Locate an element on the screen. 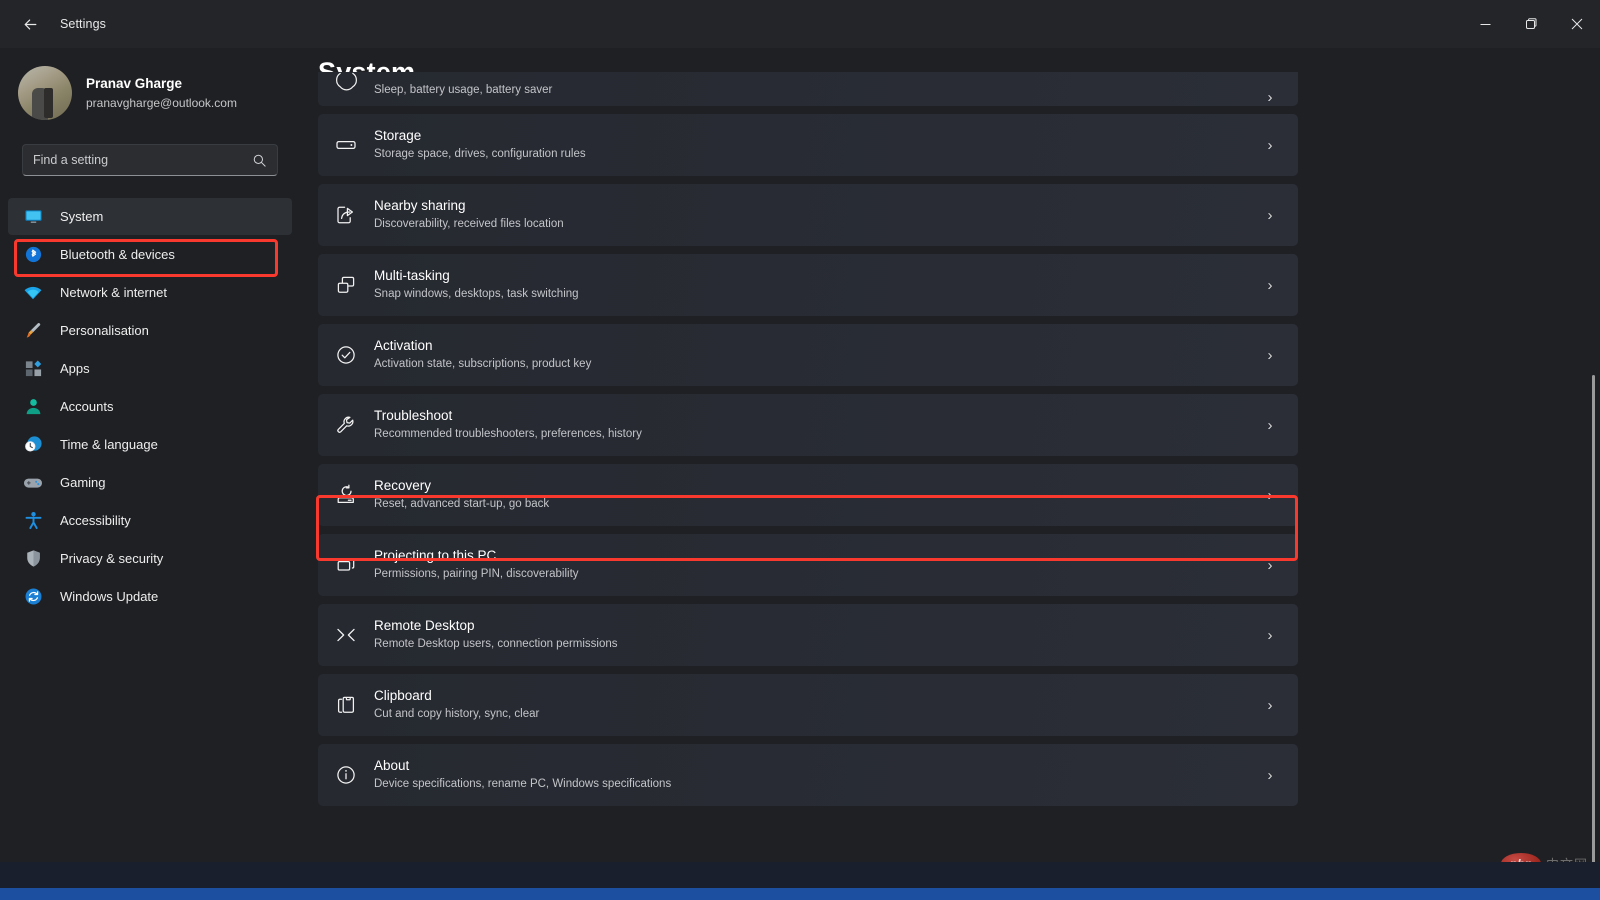 The height and width of the screenshot is (900, 1600). apps-grid-icon is located at coordinates (33, 369).